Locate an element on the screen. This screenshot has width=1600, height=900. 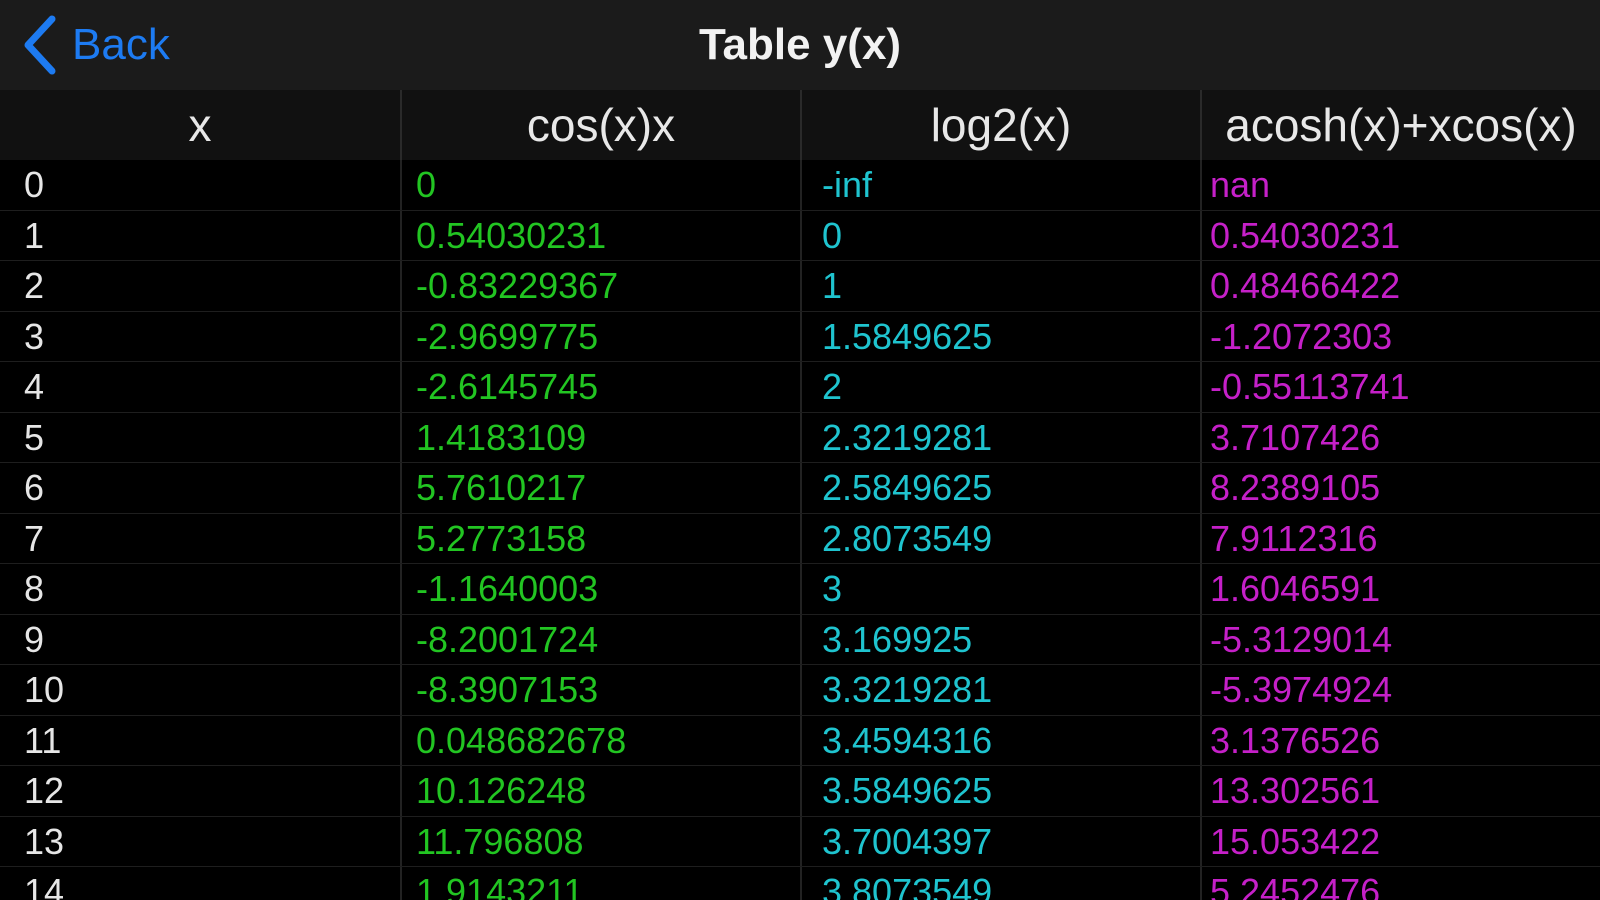
cell-function-1: -2.6145745 is located at coordinates (602, 387).